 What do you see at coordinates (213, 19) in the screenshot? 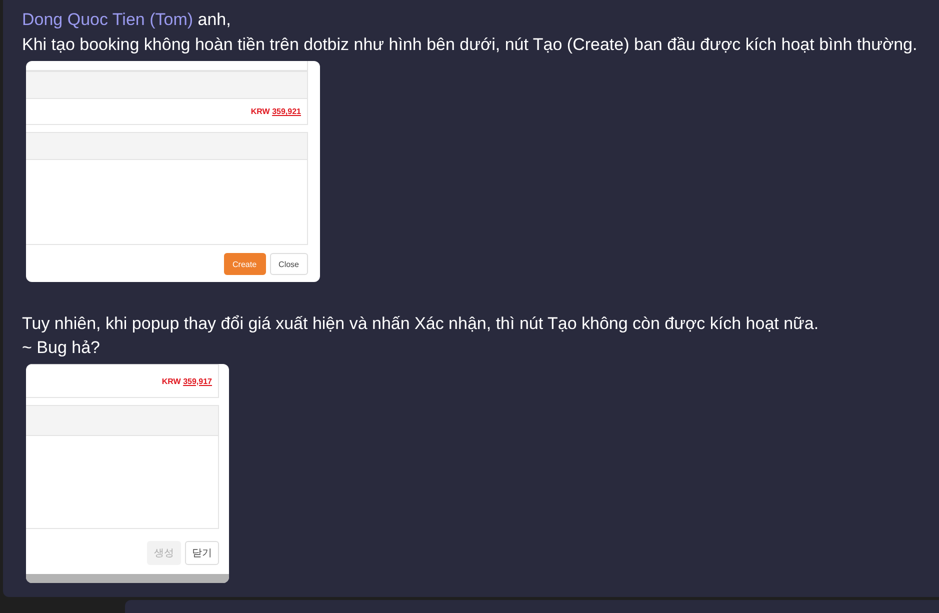
I see `greeting-text: anh,` at bounding box center [213, 19].